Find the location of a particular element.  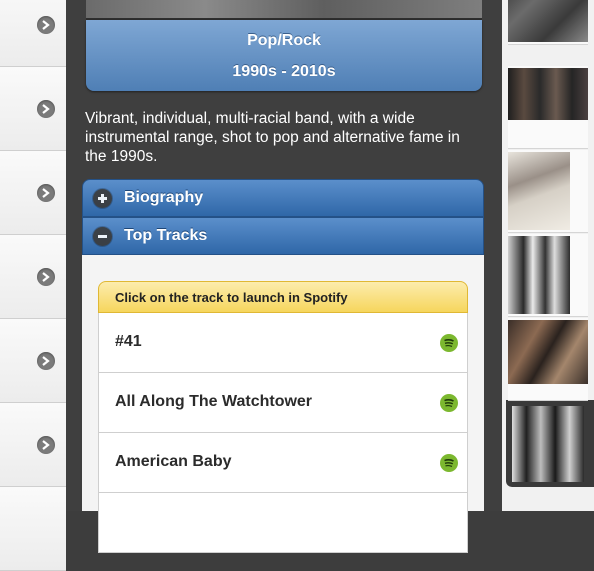

track-title: American Baby is located at coordinates (173, 461).